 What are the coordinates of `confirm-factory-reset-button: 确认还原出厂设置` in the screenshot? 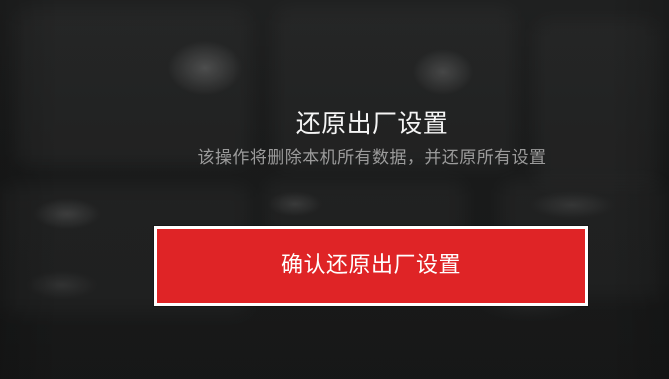 It's located at (371, 266).